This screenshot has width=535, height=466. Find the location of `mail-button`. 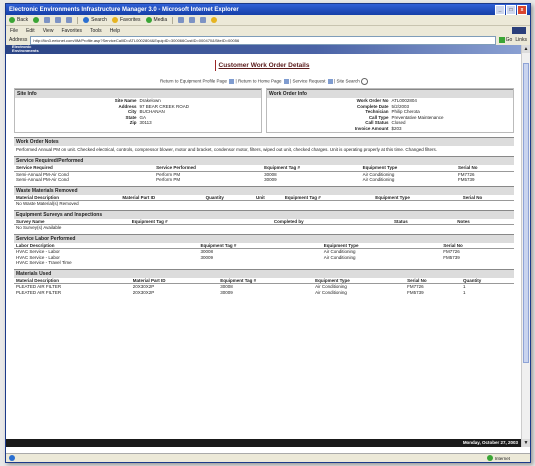

mail-button is located at coordinates (181, 20).